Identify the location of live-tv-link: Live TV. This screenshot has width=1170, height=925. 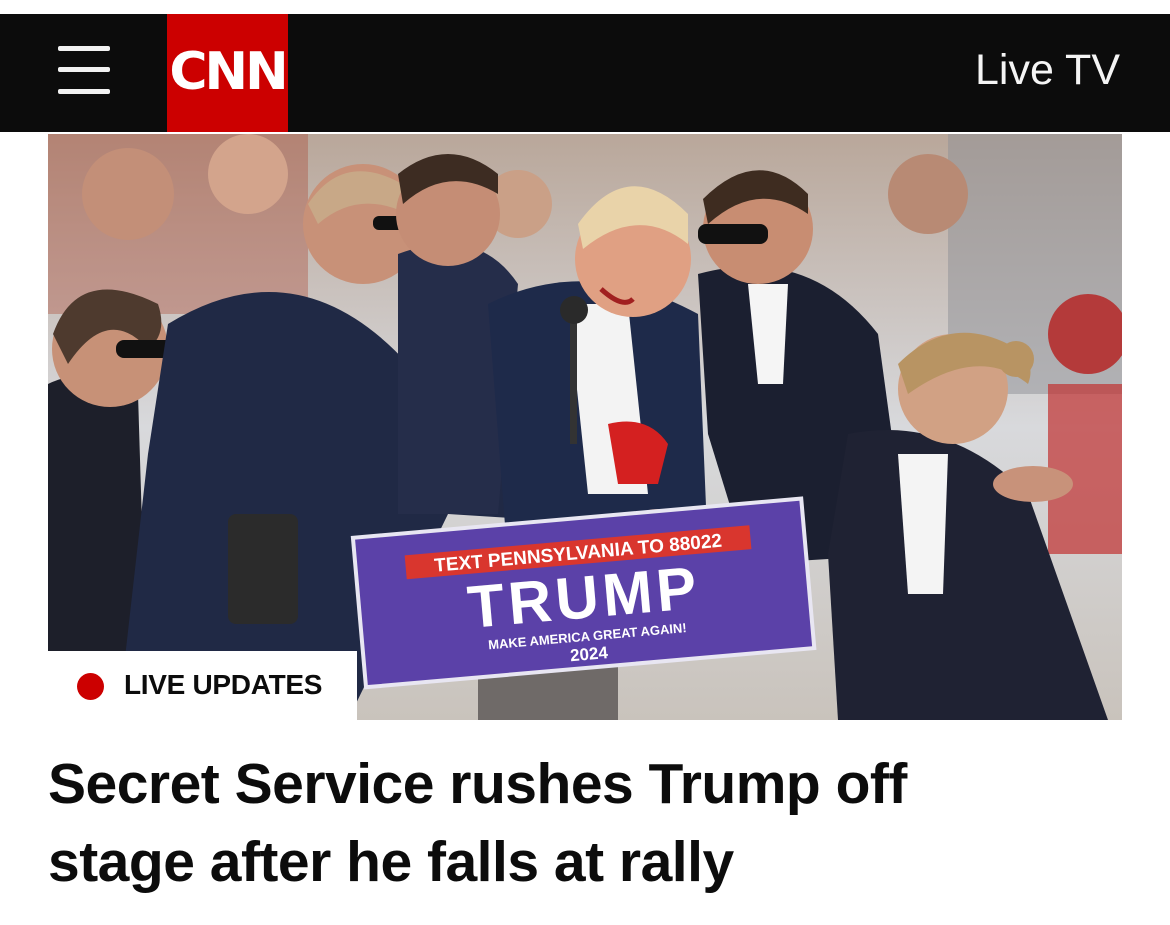
(1047, 70).